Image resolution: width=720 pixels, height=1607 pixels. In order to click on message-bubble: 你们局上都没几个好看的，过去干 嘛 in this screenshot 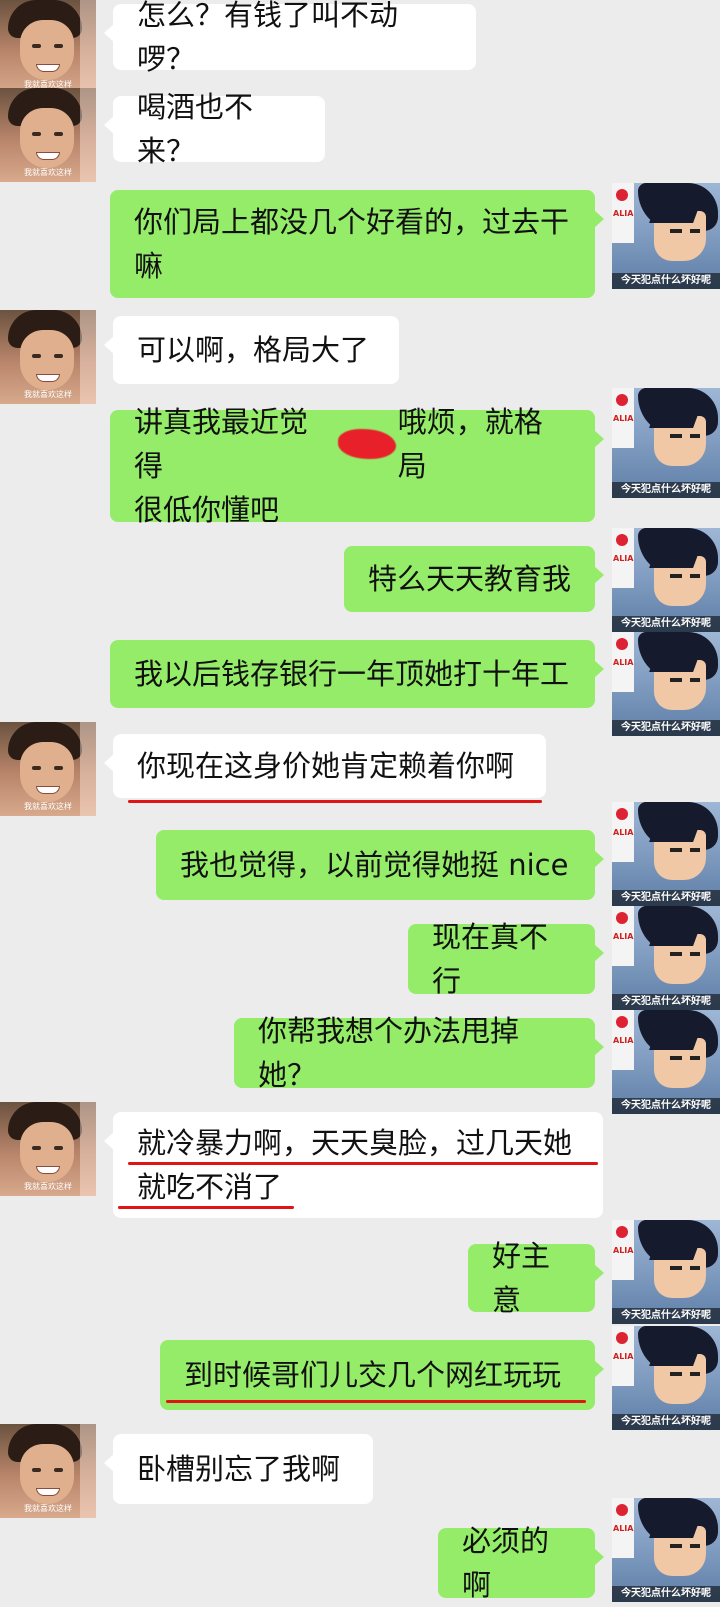, I will do `click(357, 244)`.